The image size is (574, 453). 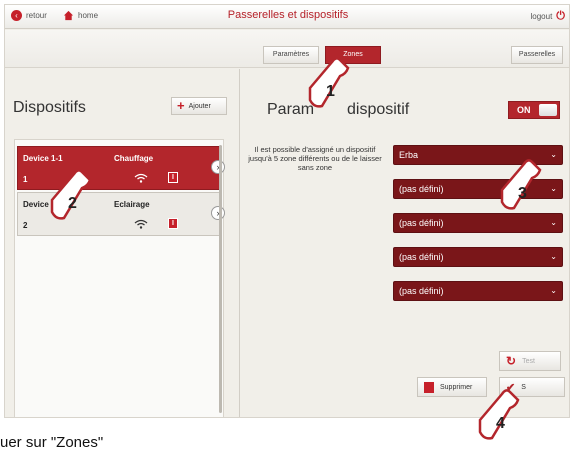 I want to click on panel-divider, so click(x=239, y=243).